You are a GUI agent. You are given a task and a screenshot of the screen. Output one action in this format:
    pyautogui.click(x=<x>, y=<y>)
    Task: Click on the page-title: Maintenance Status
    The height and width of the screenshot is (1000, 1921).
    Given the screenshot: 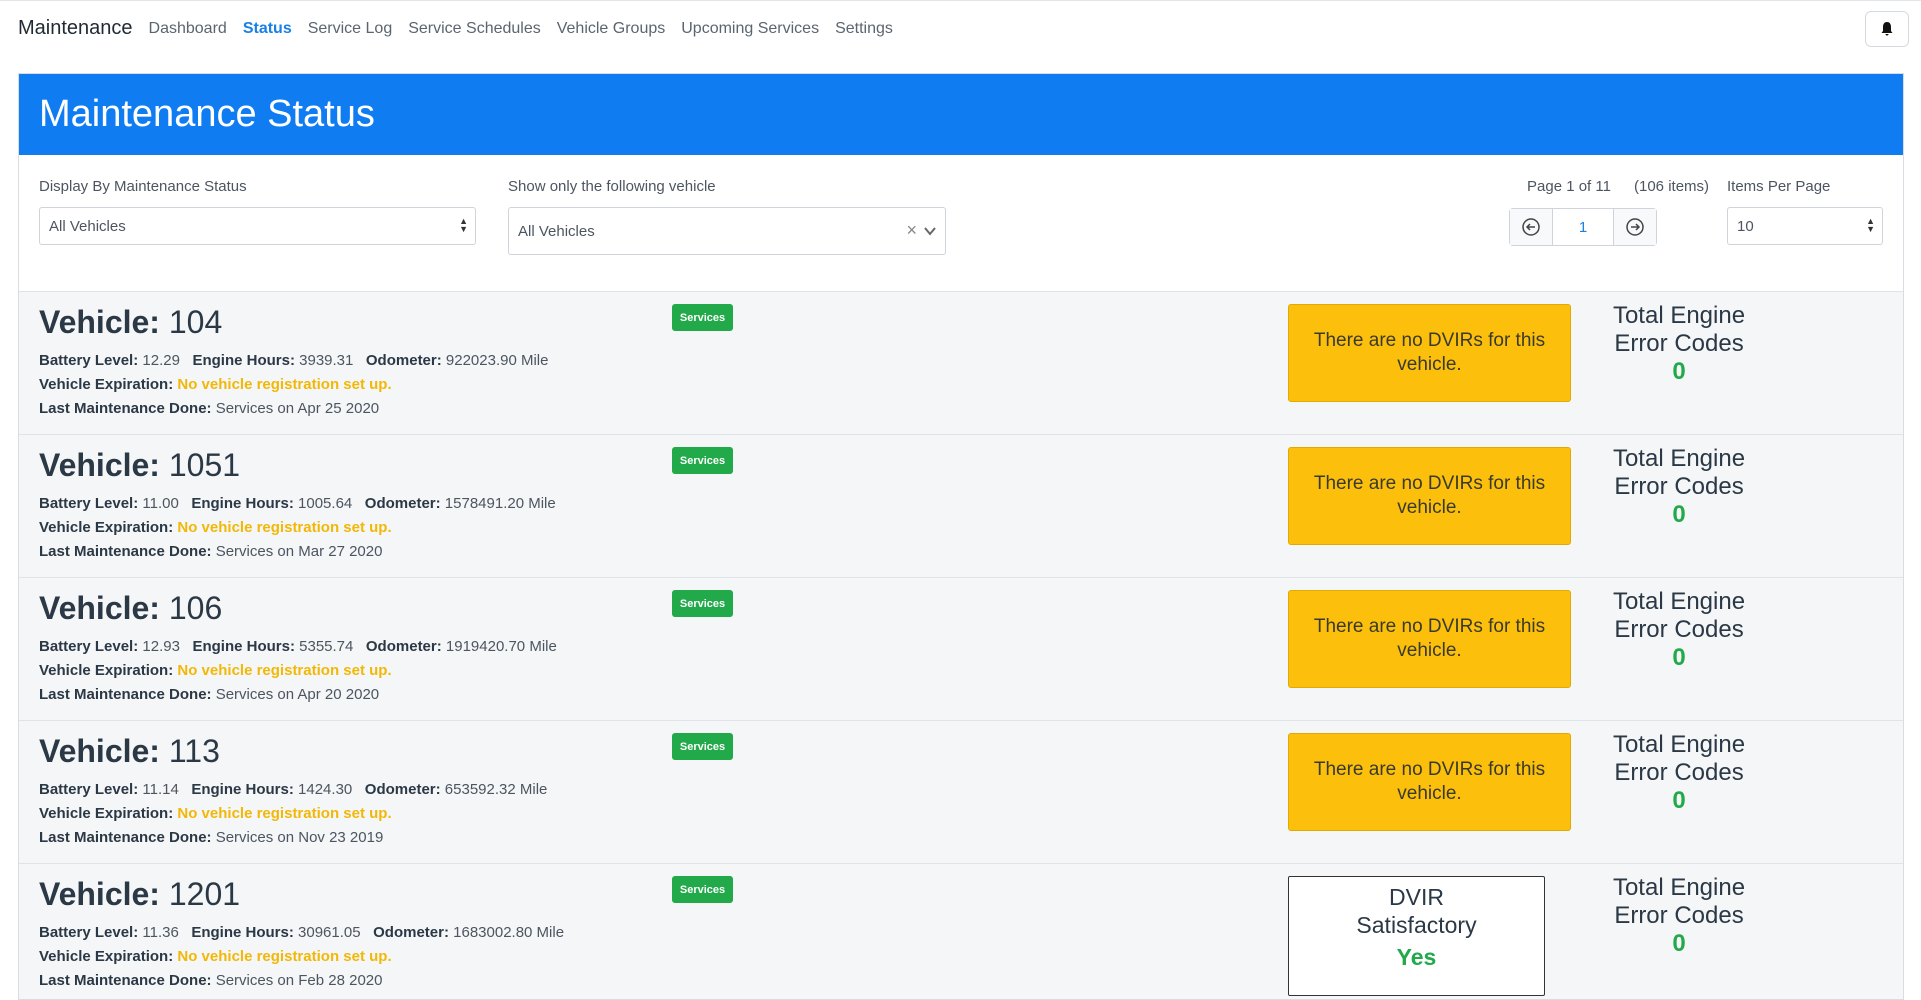 What is the action you would take?
    pyautogui.click(x=961, y=114)
    